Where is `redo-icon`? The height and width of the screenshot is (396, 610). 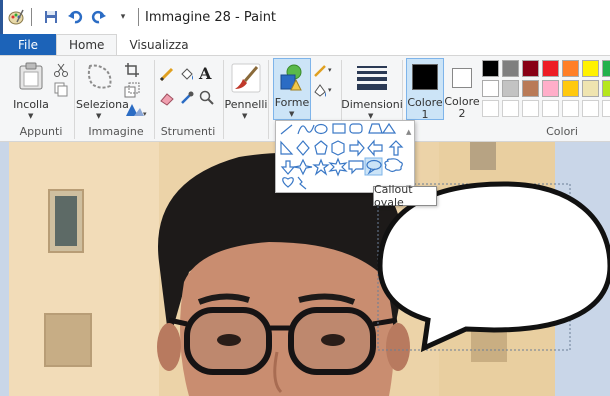 redo-icon is located at coordinates (99, 17).